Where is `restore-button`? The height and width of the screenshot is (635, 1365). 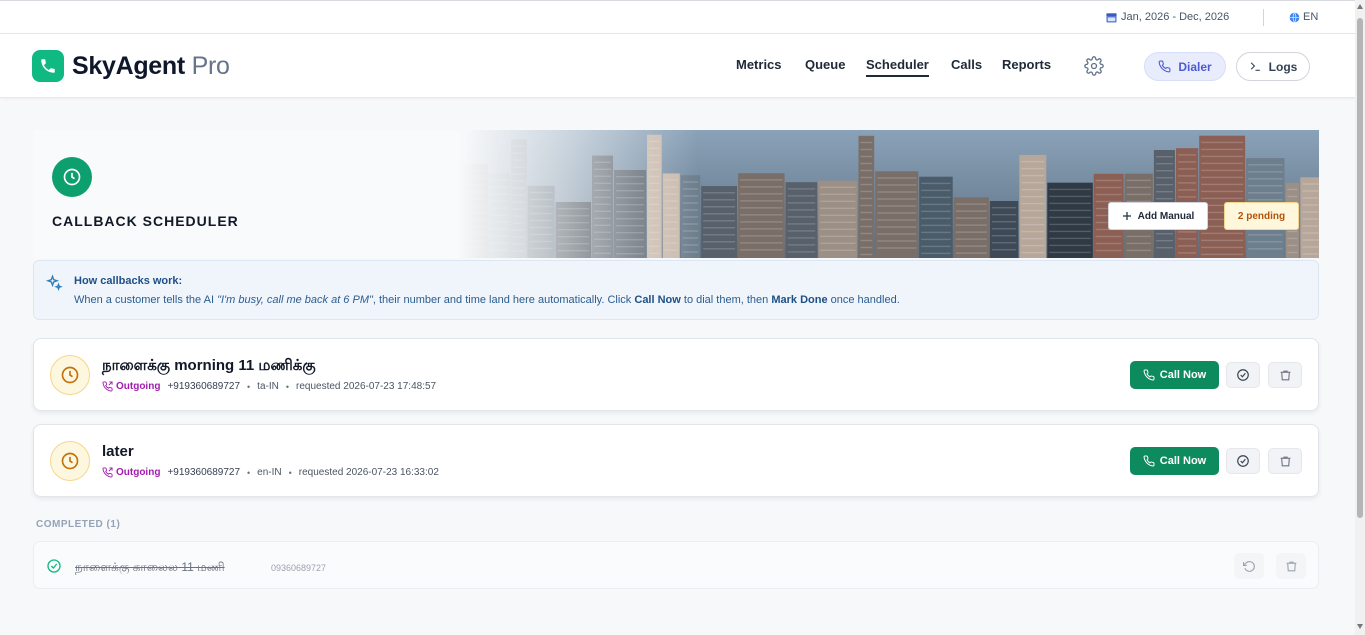 restore-button is located at coordinates (1249, 566).